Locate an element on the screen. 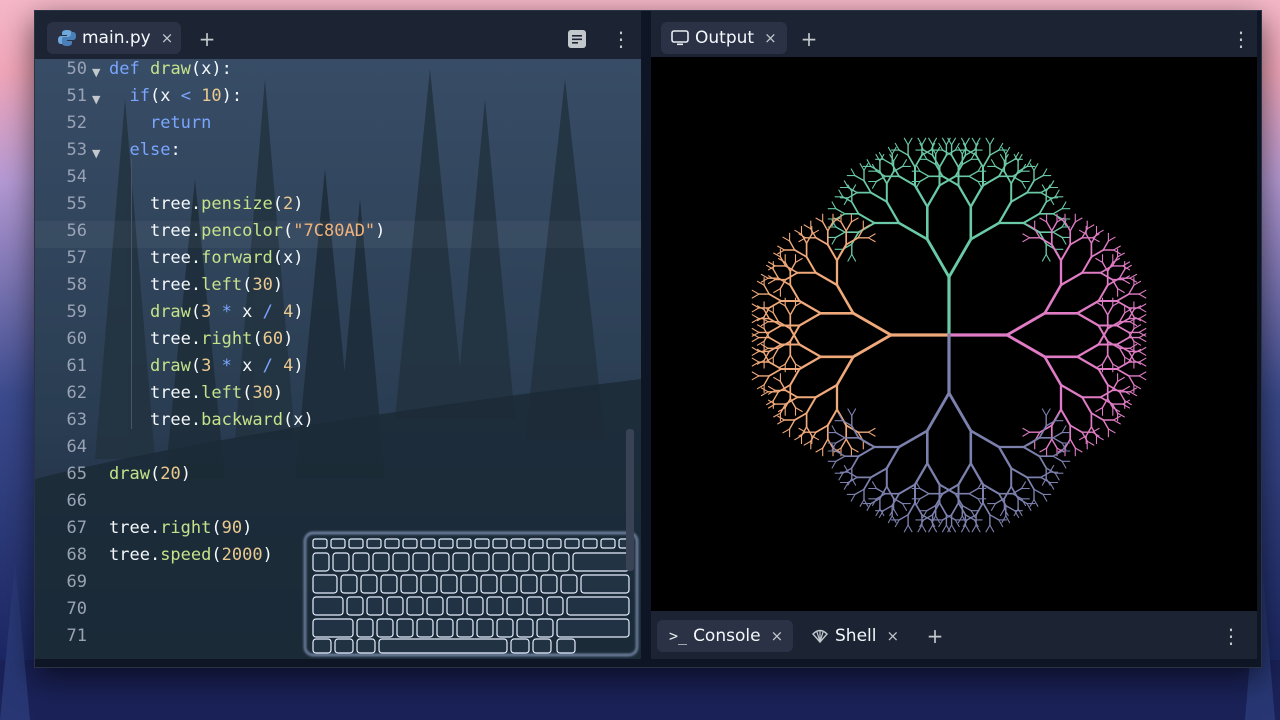 The height and width of the screenshot is (720, 1280). console-menu-icon: ⋮ is located at coordinates (1231, 636).